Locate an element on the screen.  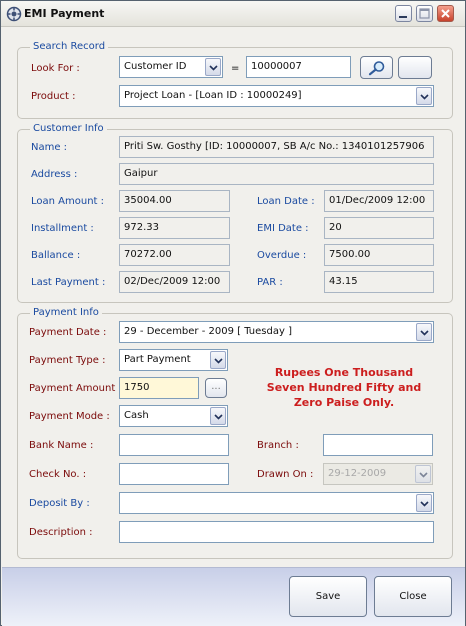
installment-field: 972.33 is located at coordinates (174, 228).